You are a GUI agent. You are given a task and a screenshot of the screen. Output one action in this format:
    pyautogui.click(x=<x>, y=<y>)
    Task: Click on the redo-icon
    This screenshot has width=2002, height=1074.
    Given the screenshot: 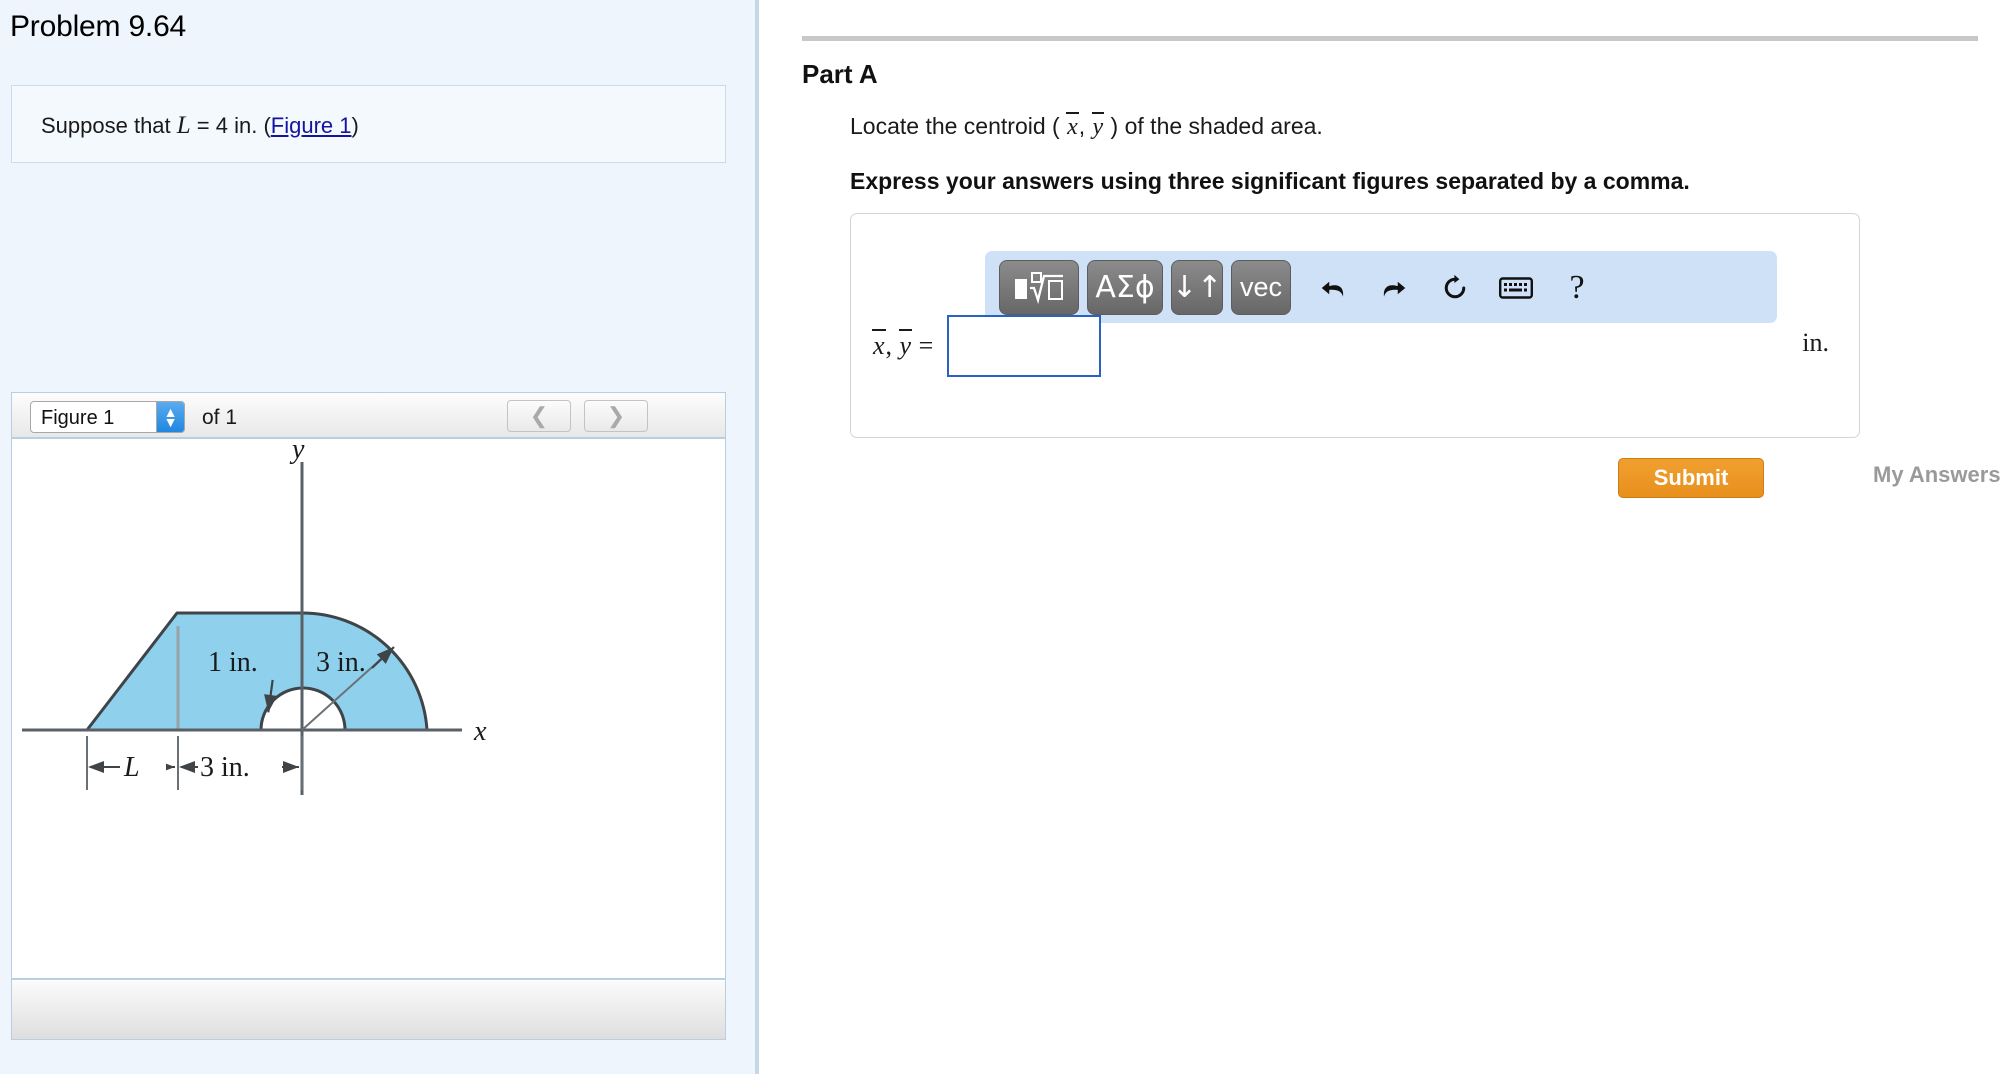 What is the action you would take?
    pyautogui.click(x=1394, y=287)
    